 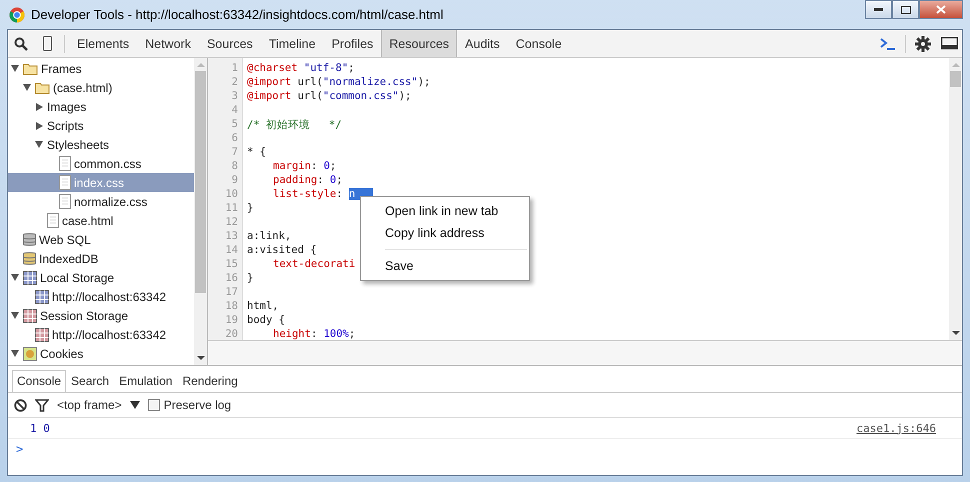 I want to click on dropdown-arrow-icon, so click(x=135, y=405).